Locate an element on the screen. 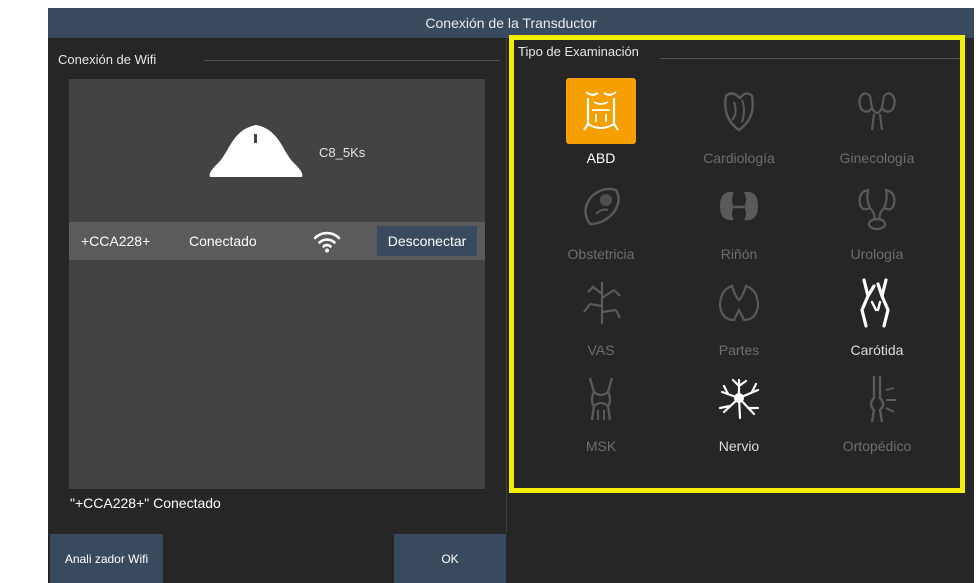  exam-label: Ortopédico is located at coordinates (877, 446).